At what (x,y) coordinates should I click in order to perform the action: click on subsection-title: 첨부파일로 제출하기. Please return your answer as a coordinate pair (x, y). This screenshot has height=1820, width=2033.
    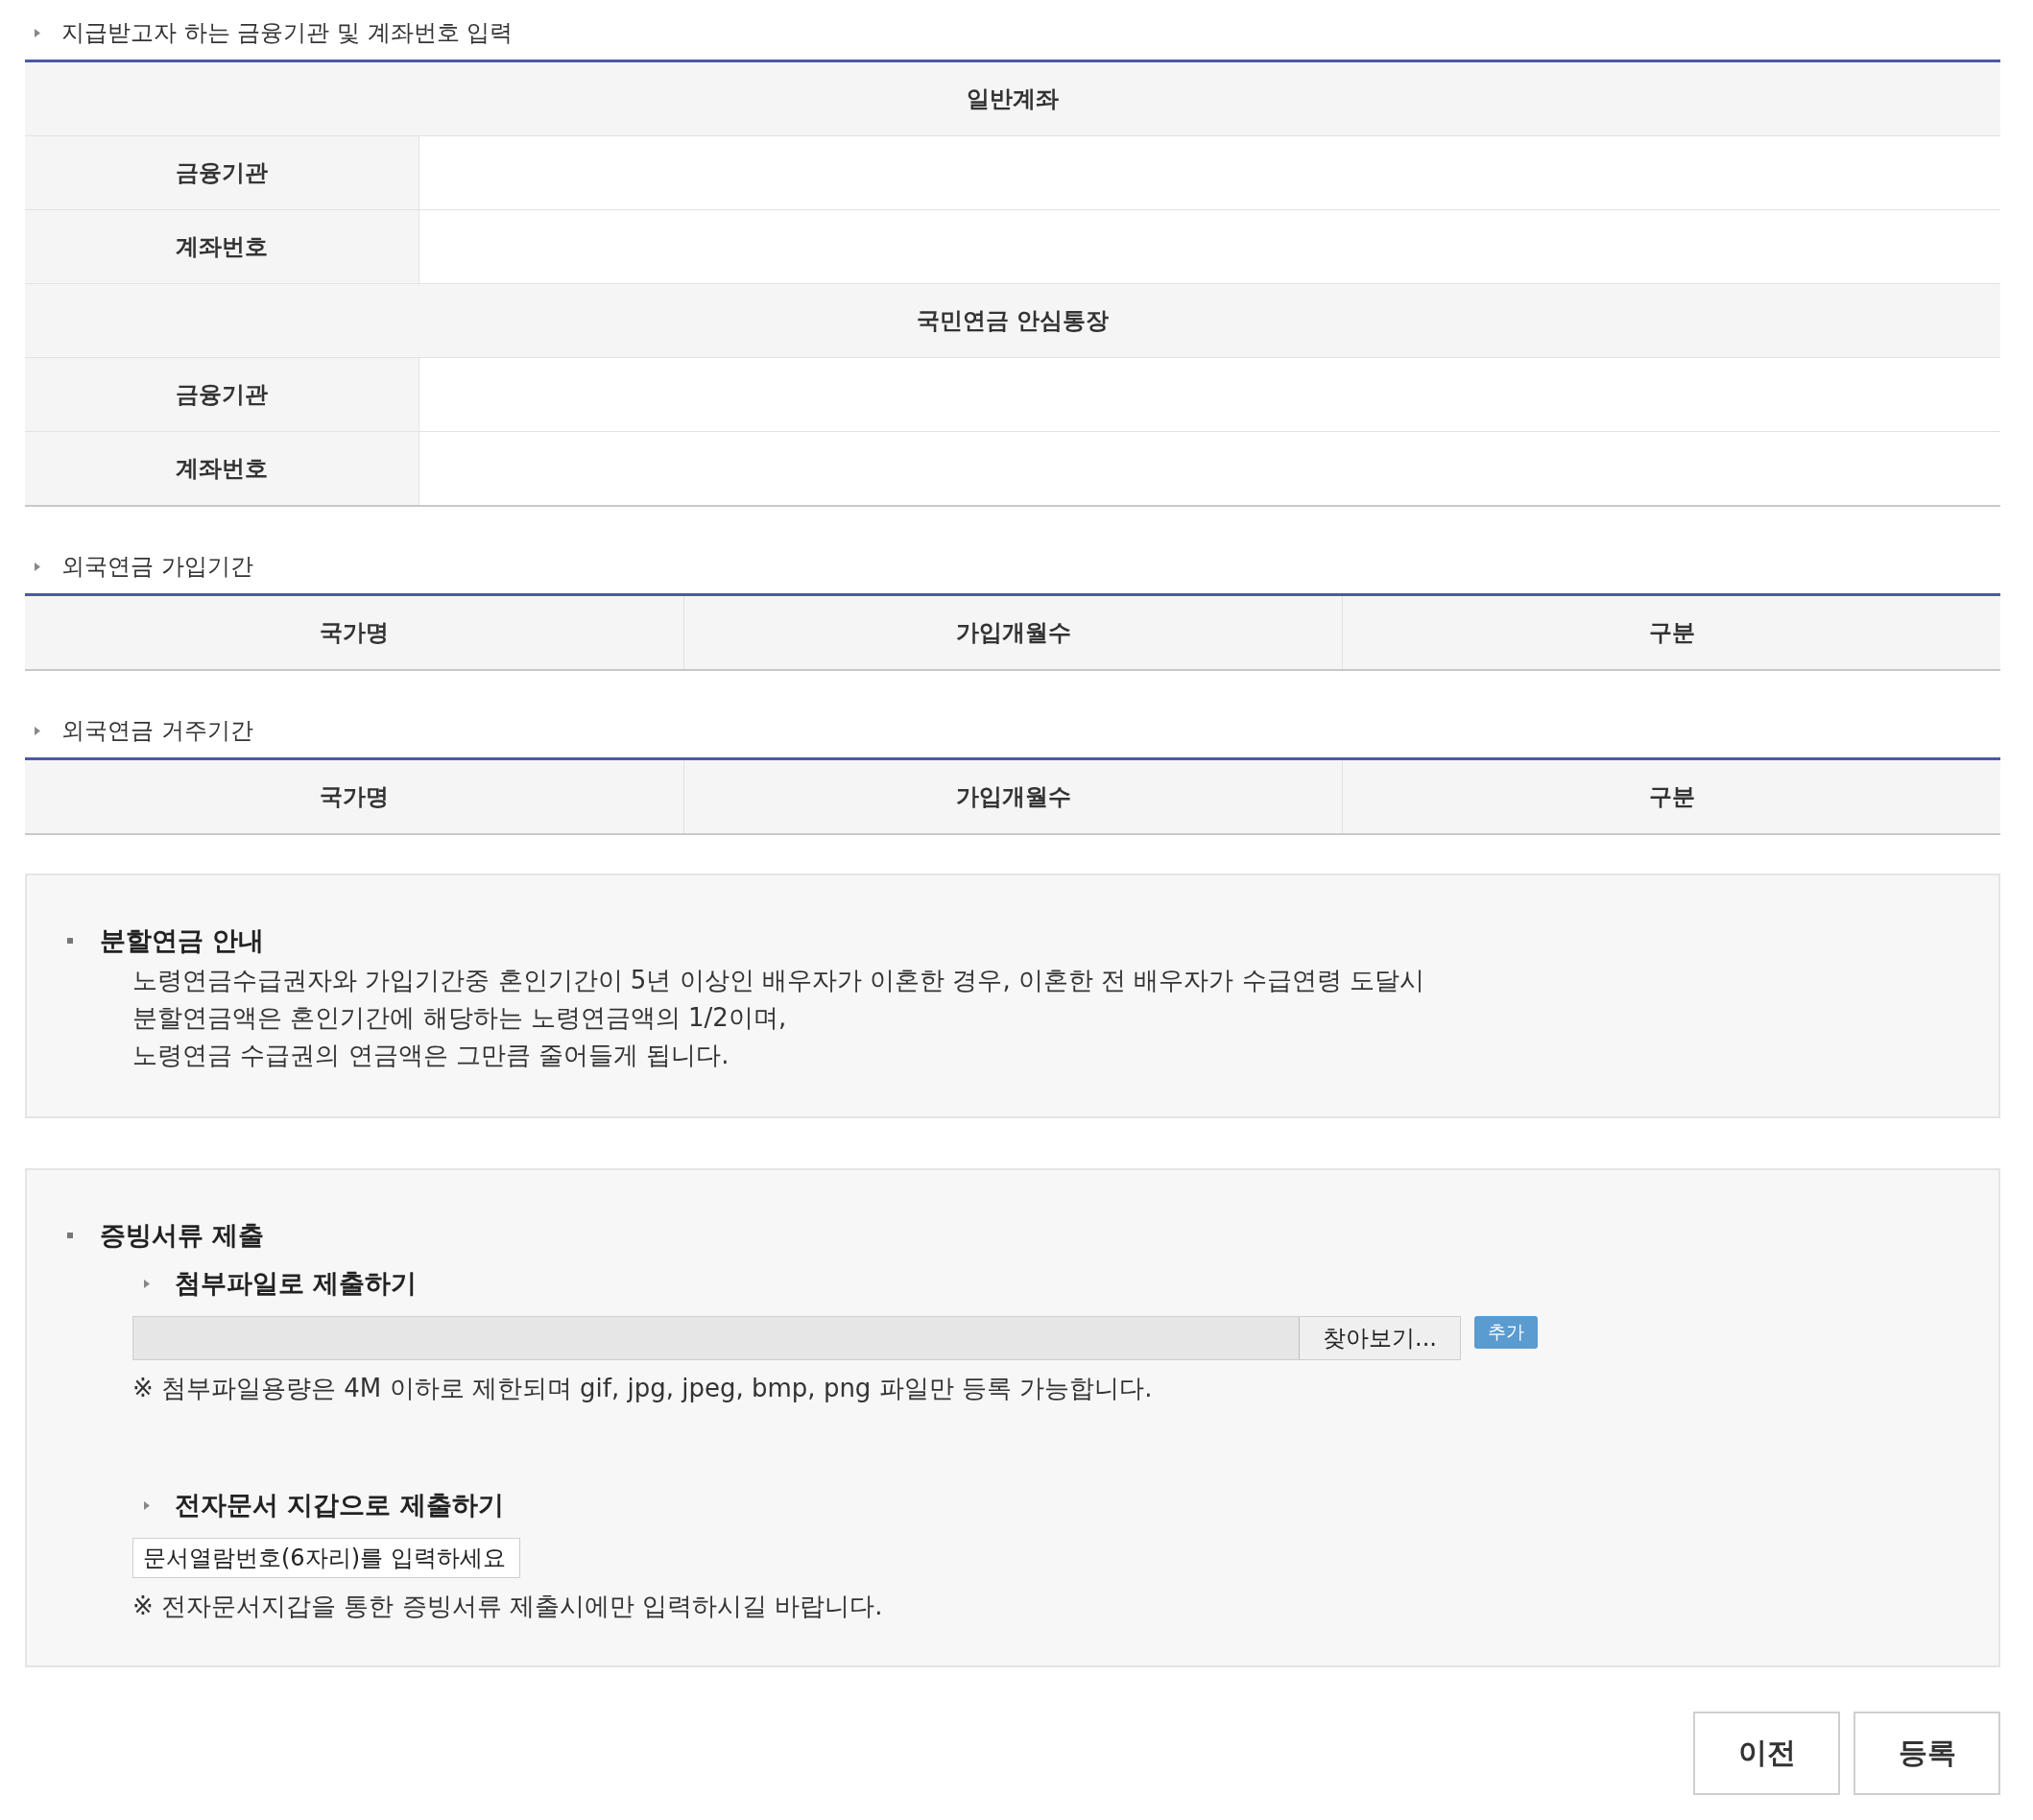
    Looking at the image, I should click on (296, 1284).